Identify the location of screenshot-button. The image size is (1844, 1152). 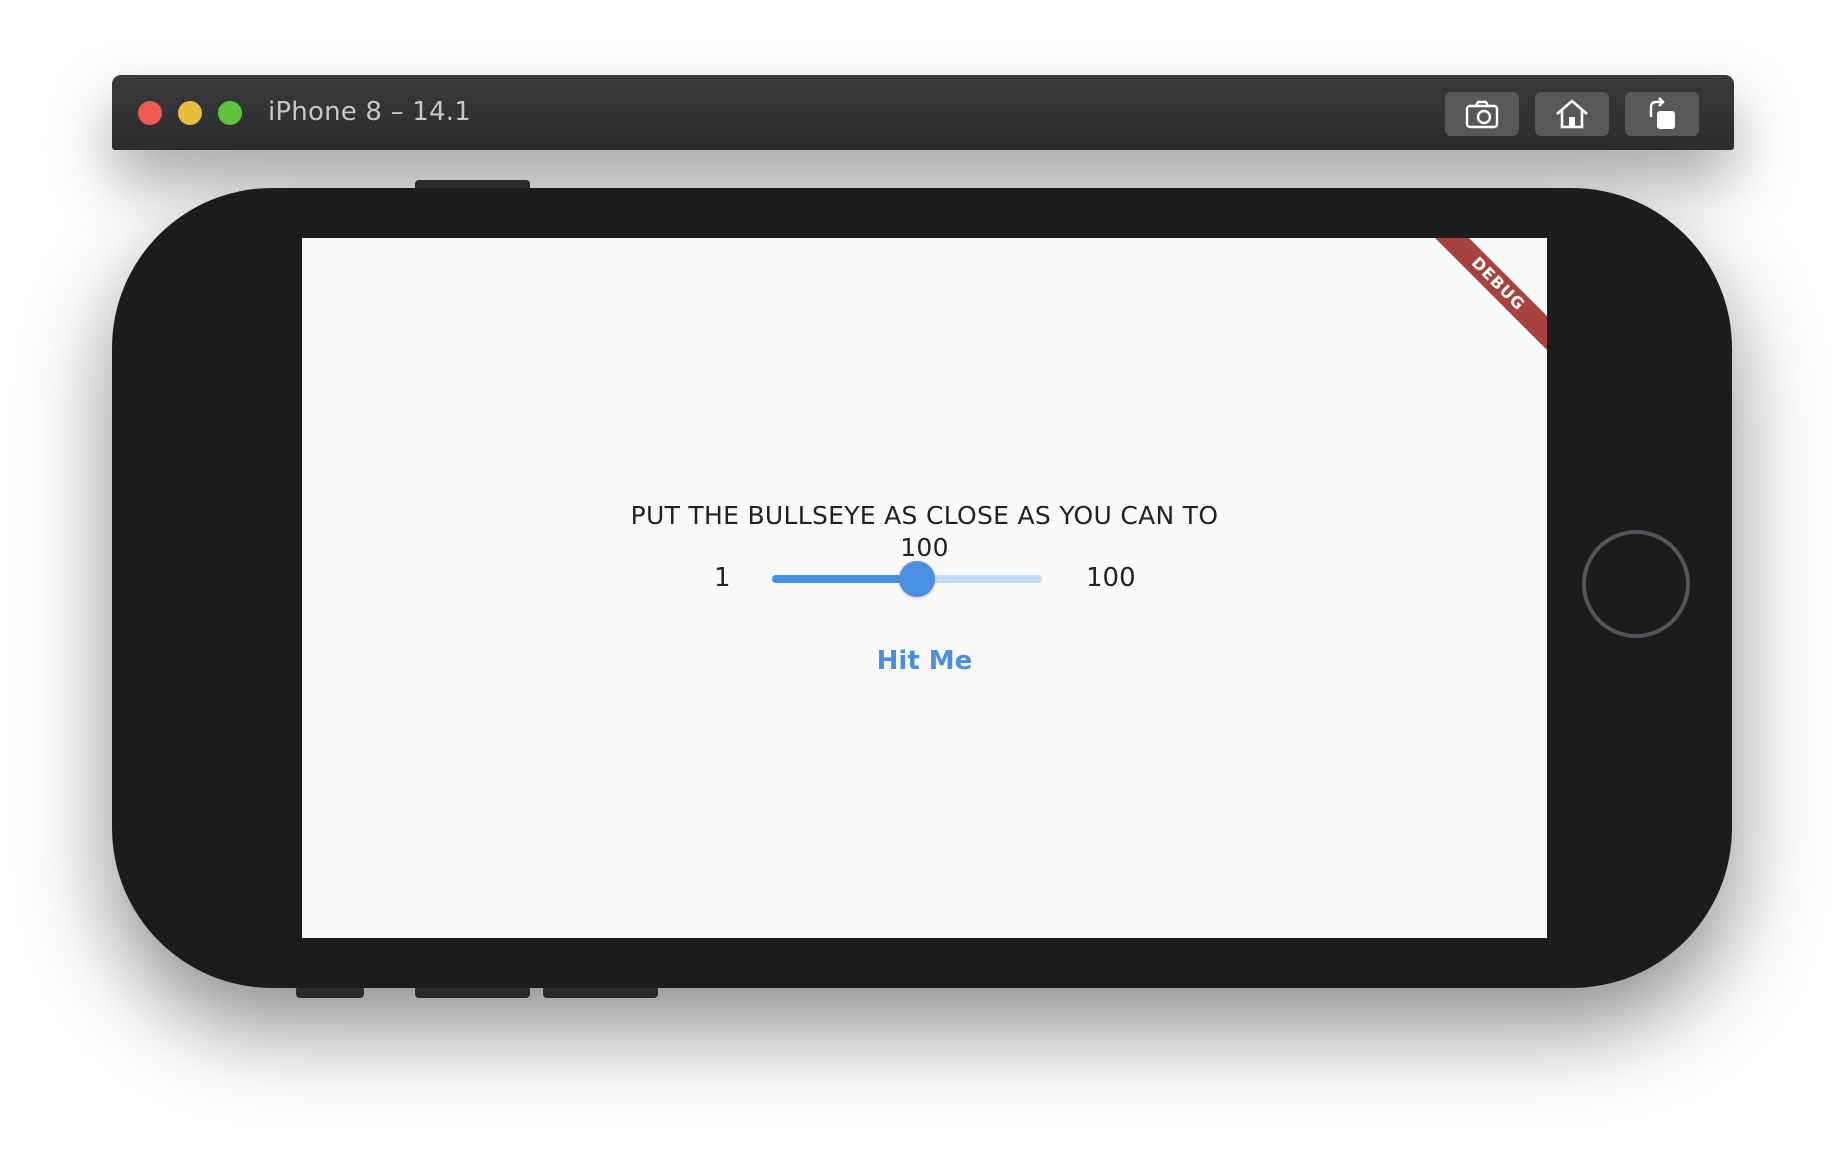
(1482, 114).